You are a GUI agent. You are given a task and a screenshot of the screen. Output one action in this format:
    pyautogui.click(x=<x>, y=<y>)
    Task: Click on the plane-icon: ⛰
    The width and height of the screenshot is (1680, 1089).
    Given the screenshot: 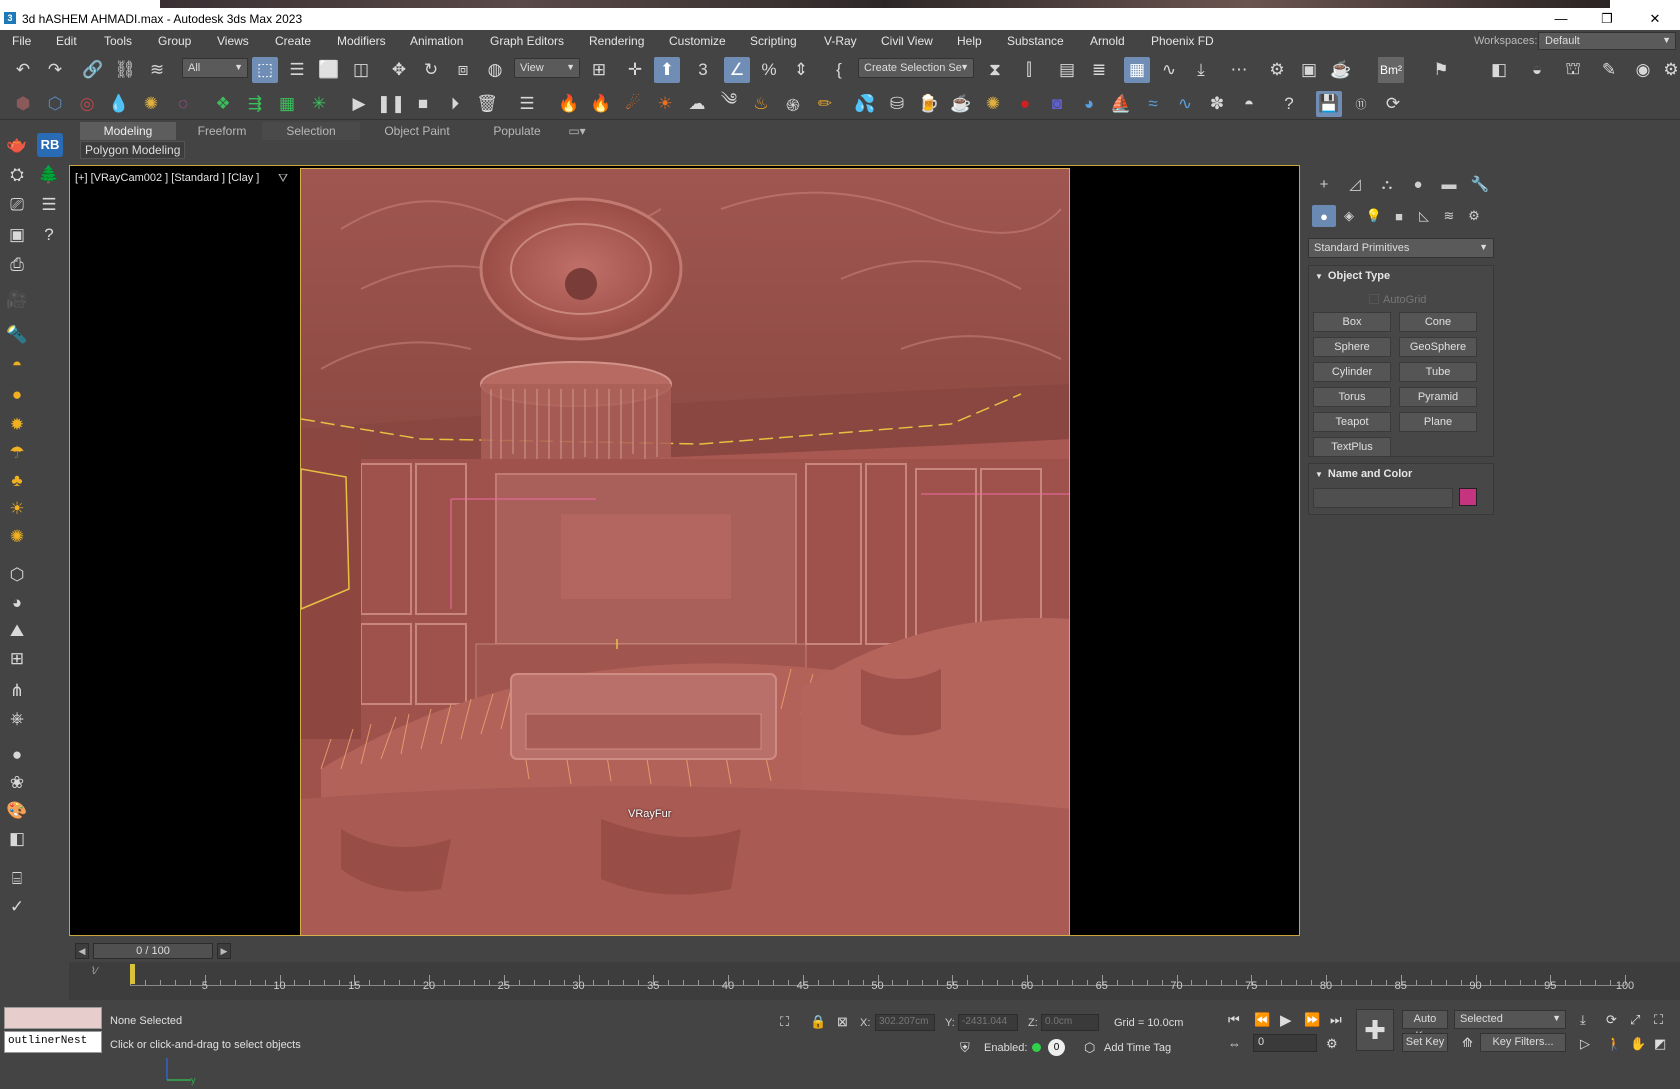 What is the action you would take?
    pyautogui.click(x=17, y=631)
    